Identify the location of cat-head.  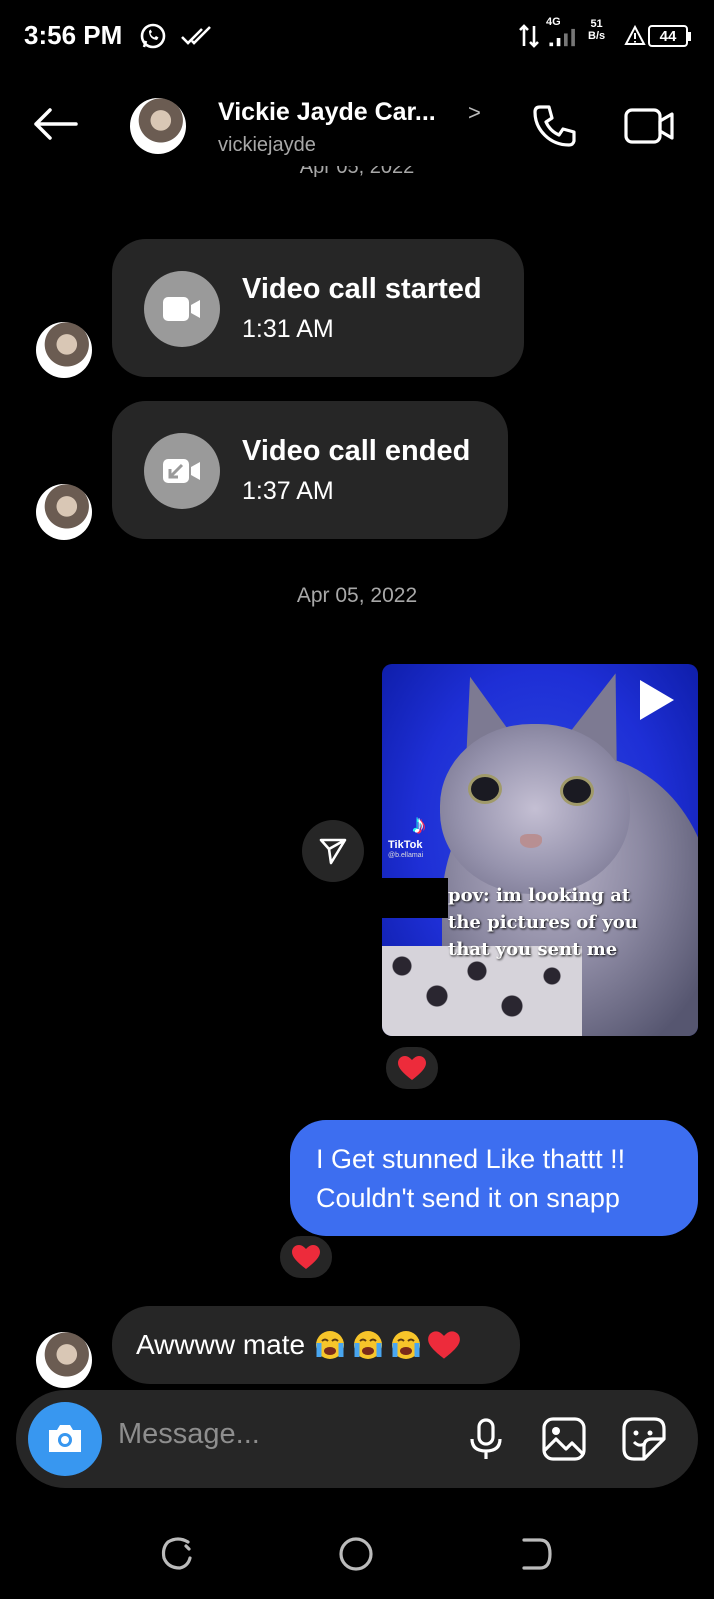
(535, 809).